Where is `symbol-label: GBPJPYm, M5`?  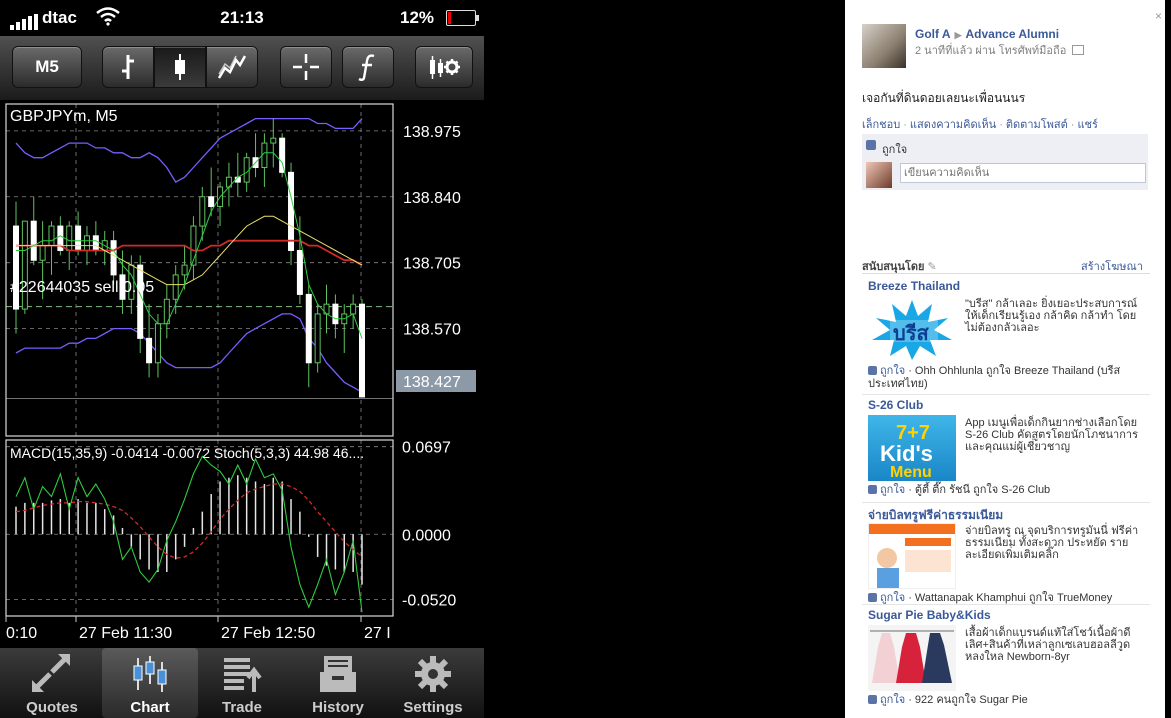
symbol-label: GBPJPYm, M5 is located at coordinates (64, 116).